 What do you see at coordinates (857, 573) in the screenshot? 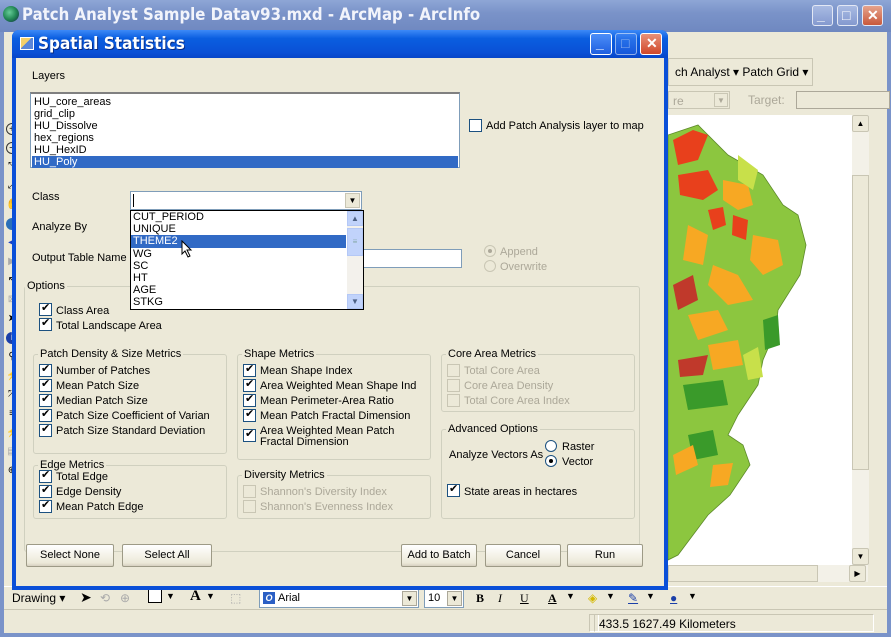
I see `scroll-right-icon: ▶` at bounding box center [857, 573].